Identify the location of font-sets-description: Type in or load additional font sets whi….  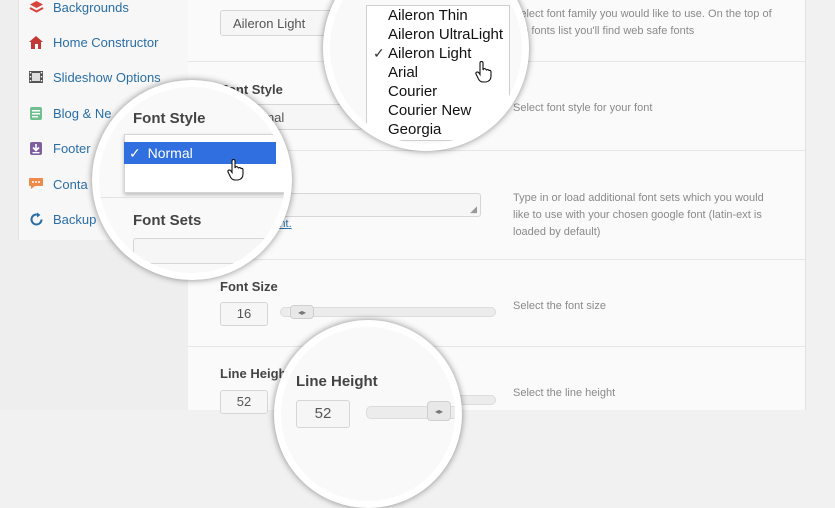
(638, 215).